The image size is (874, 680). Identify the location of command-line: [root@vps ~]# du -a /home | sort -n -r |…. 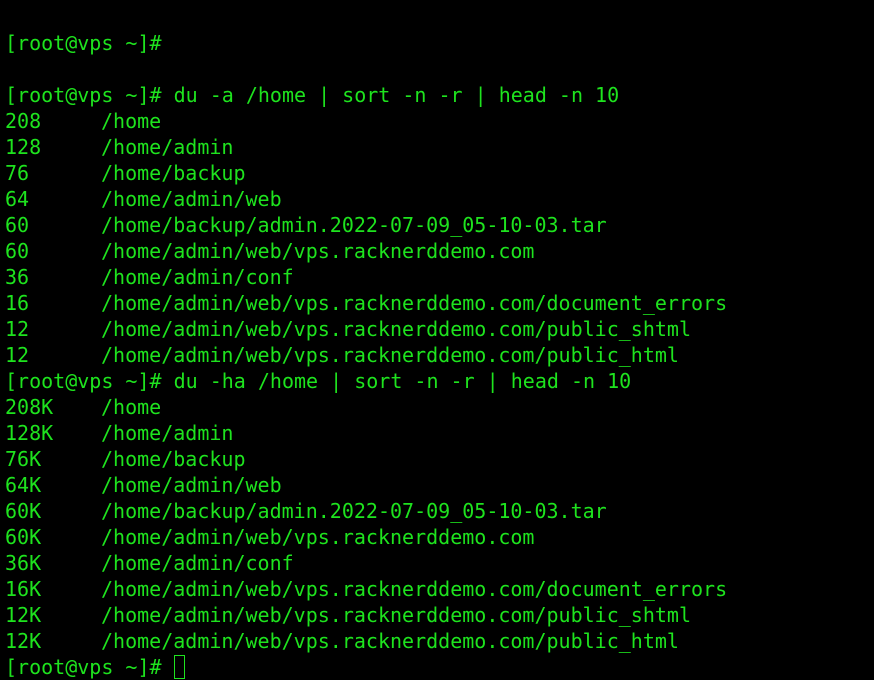
(366, 95).